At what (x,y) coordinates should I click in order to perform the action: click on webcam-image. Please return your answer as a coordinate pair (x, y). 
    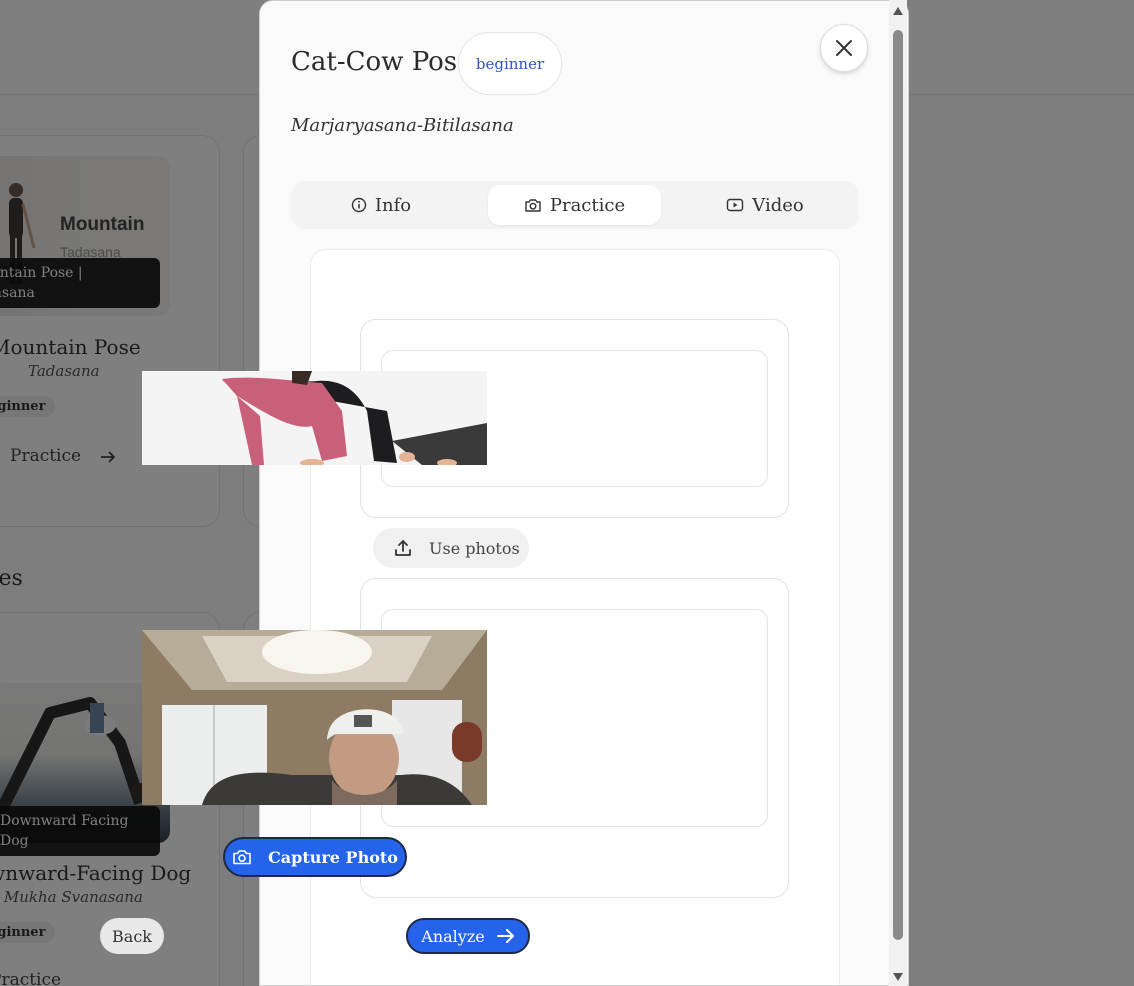
    Looking at the image, I should click on (314, 717).